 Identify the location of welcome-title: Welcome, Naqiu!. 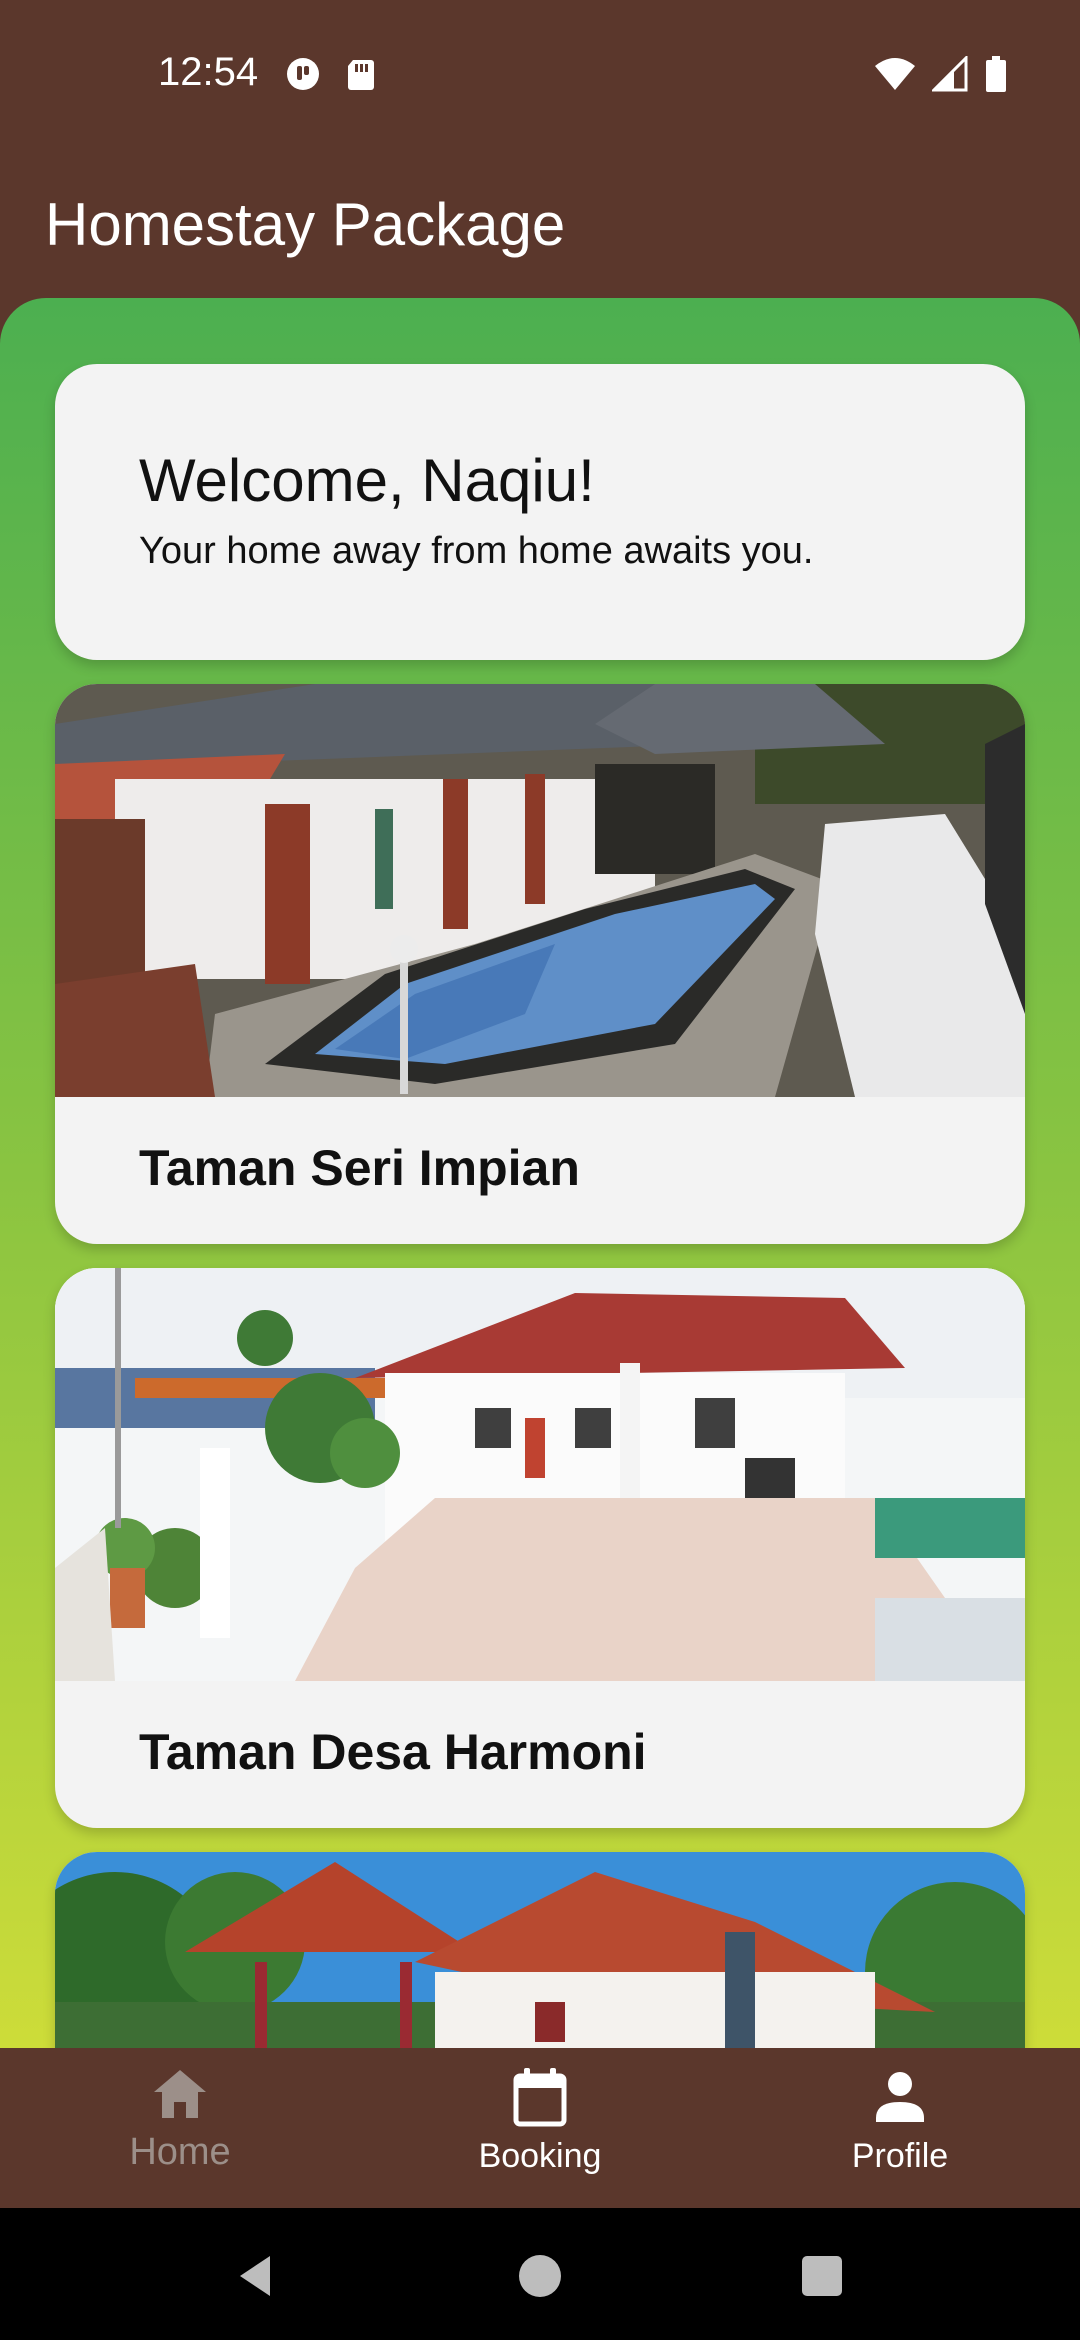
(367, 480).